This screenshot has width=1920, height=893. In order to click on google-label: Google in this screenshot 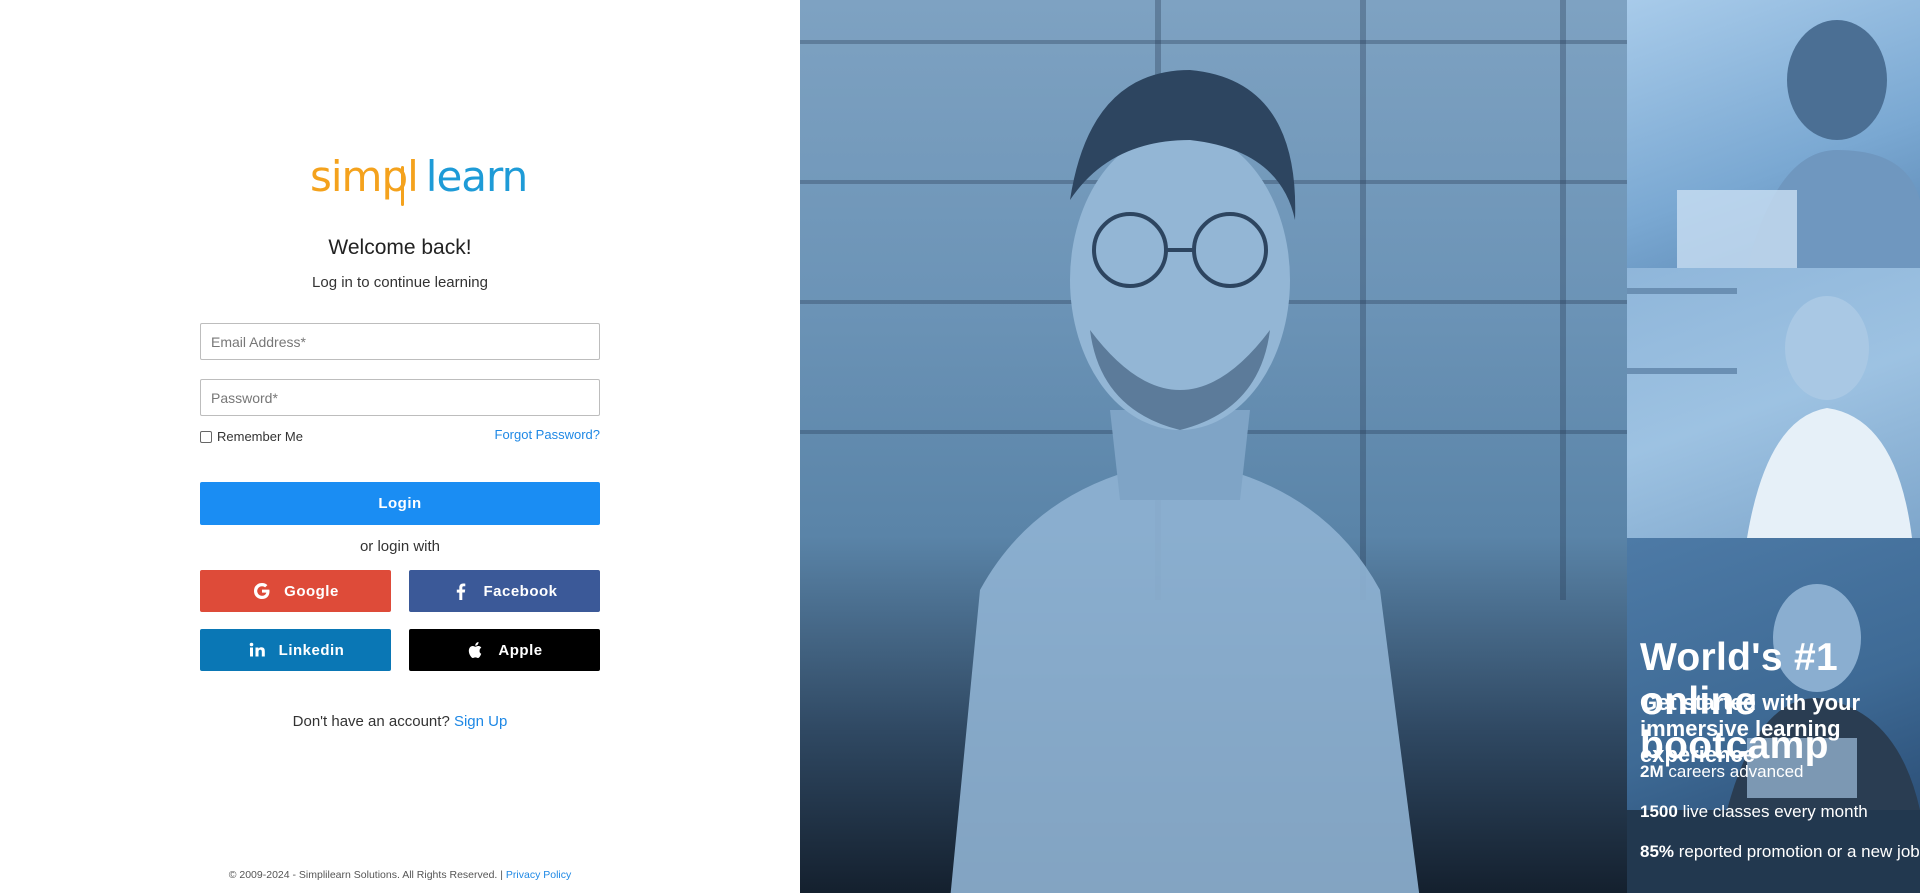, I will do `click(311, 591)`.